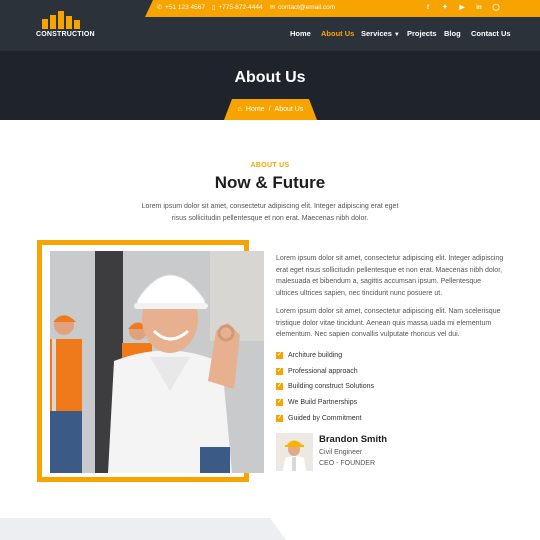  I want to click on nav-services: Services ▼, so click(380, 33).